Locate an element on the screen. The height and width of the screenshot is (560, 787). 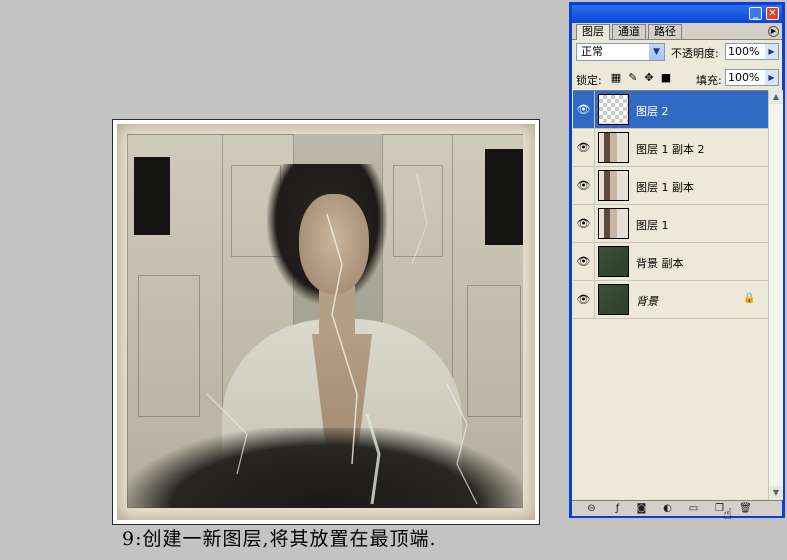
opacity-label: 不透明度: is located at coordinates (695, 53).